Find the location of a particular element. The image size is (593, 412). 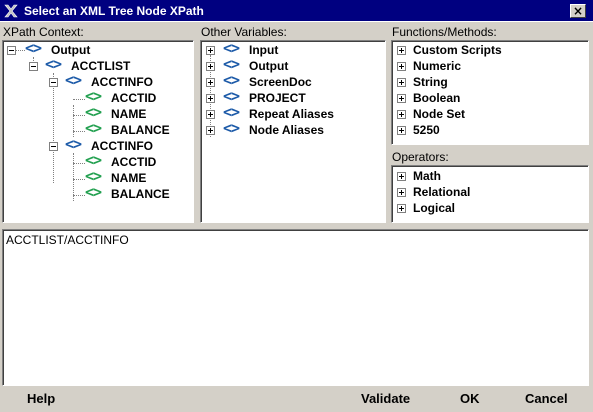

function-item-node-set: Node Set is located at coordinates (490, 114).